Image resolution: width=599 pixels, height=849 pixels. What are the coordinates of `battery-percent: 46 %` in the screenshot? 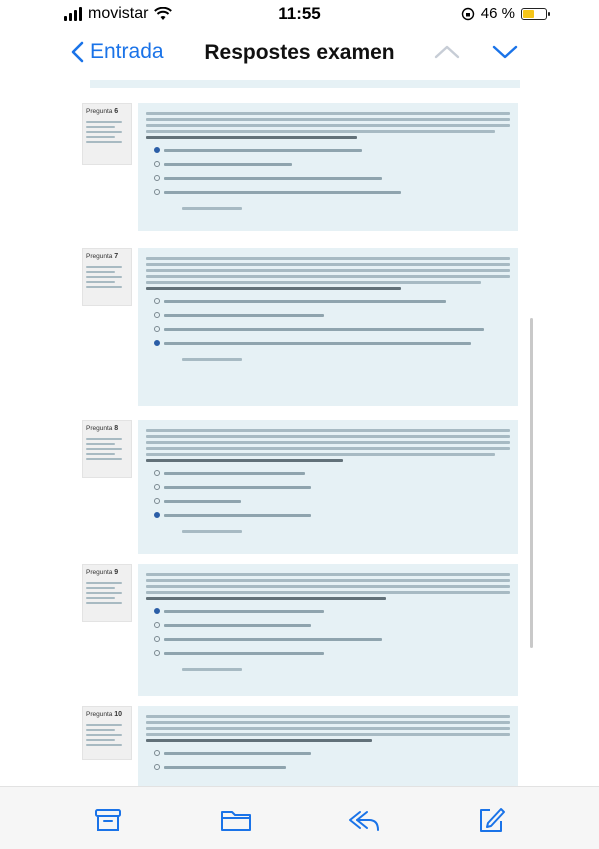 It's located at (497, 13).